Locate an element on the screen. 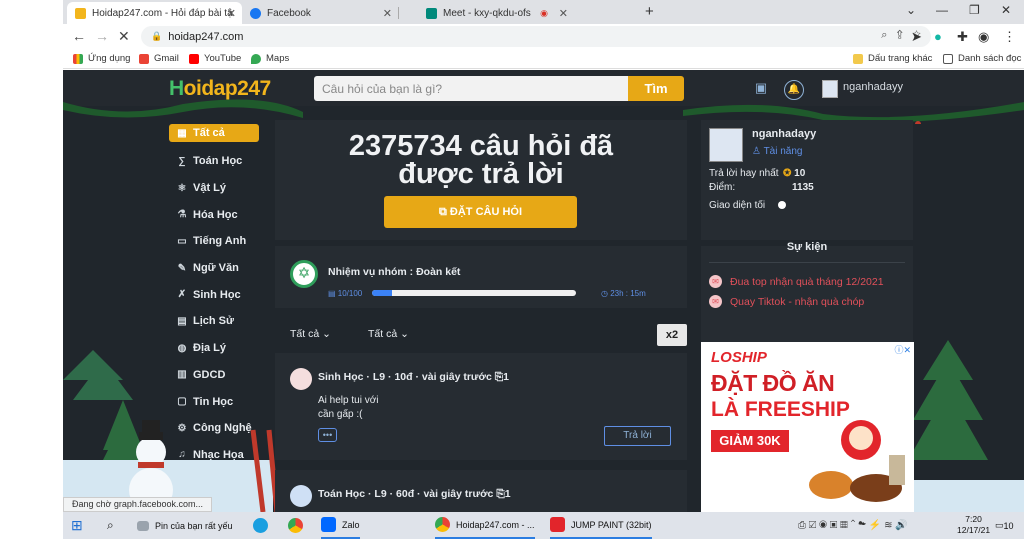  question-subject: Sinh Học is located at coordinates (341, 377).